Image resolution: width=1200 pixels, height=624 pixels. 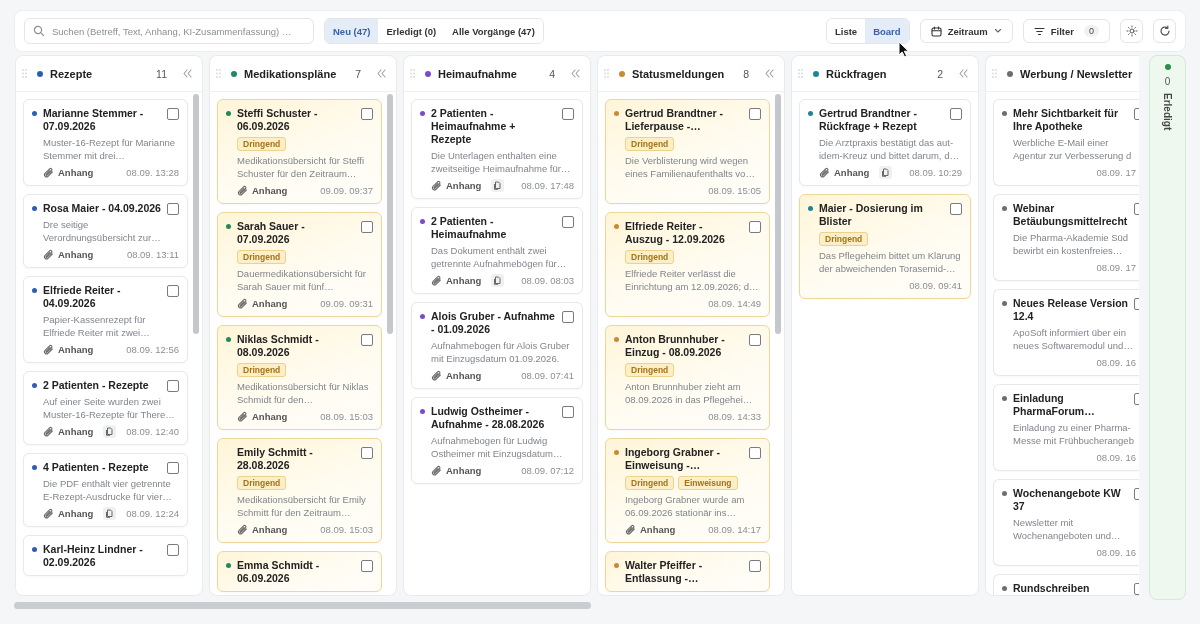 I want to click on collapse-icon, so click(x=769, y=73).